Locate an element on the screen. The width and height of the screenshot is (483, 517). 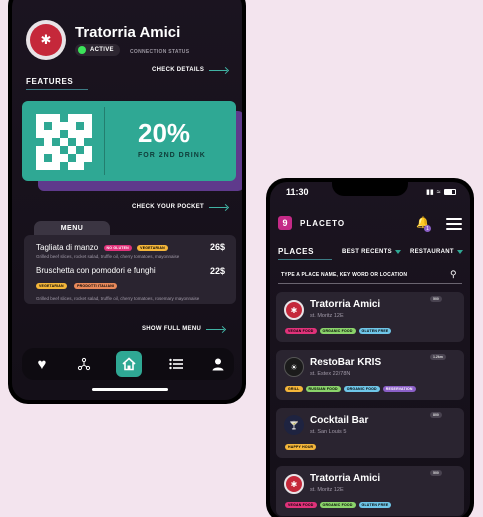
distance-badge: 800 is located at coordinates (436, 415).